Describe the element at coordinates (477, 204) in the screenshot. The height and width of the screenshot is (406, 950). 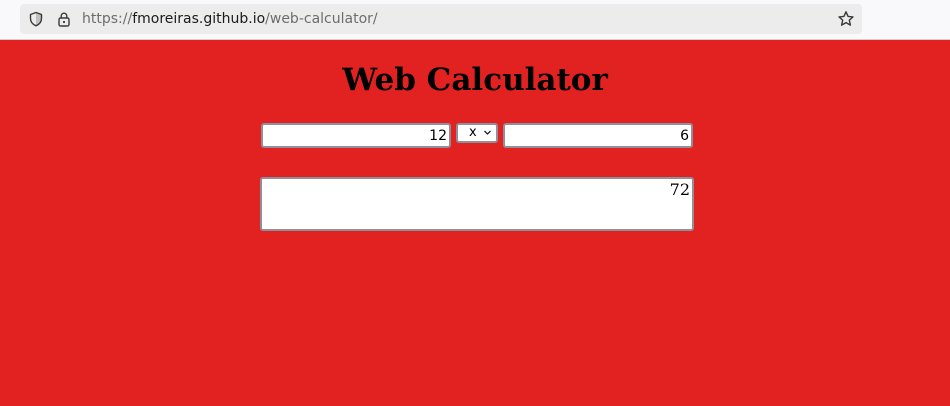
I see `result-output: 72` at that location.